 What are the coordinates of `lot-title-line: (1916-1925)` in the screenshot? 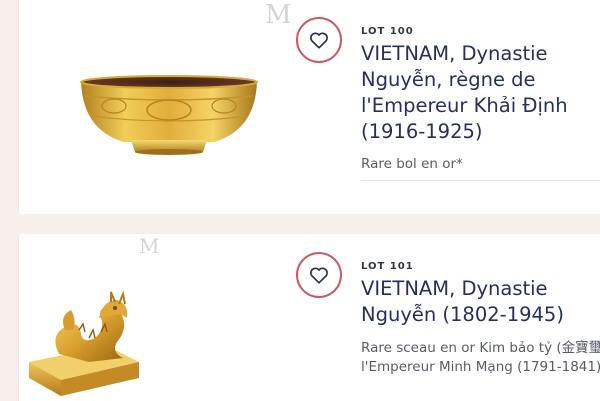 It's located at (422, 131).